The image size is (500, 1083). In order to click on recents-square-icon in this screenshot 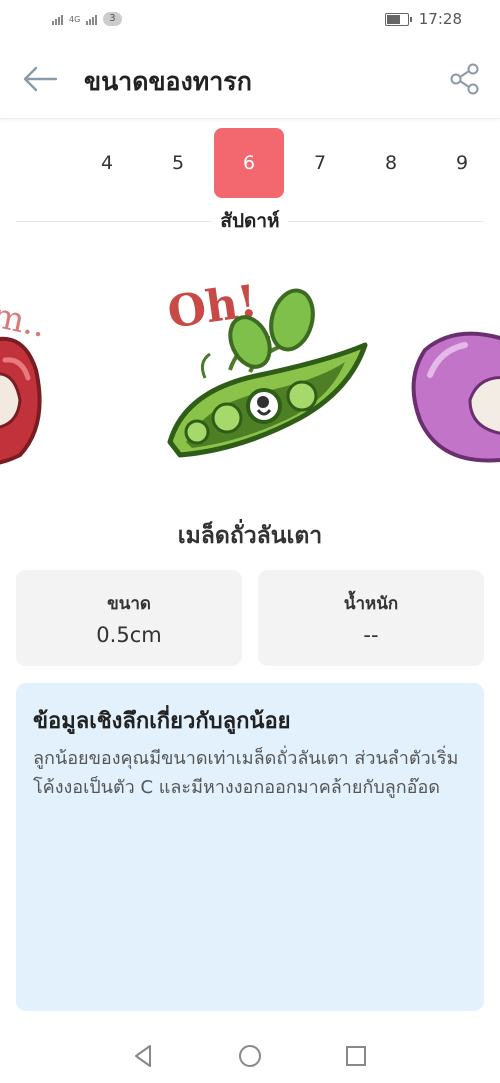, I will do `click(356, 1056)`.